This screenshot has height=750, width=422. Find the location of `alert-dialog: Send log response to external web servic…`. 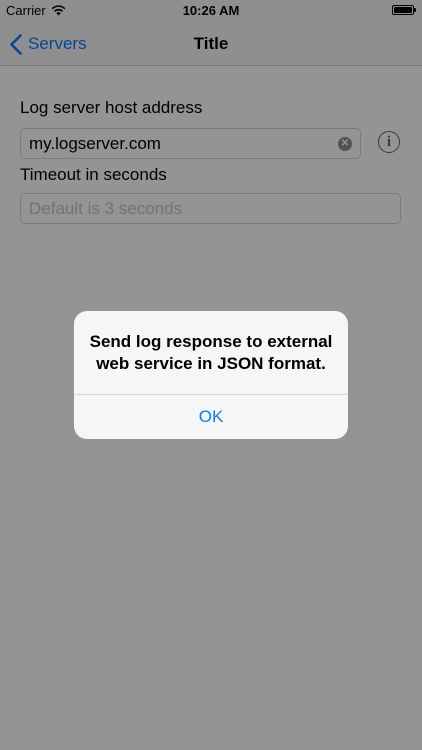

alert-dialog: Send log response to external web servic… is located at coordinates (211, 375).